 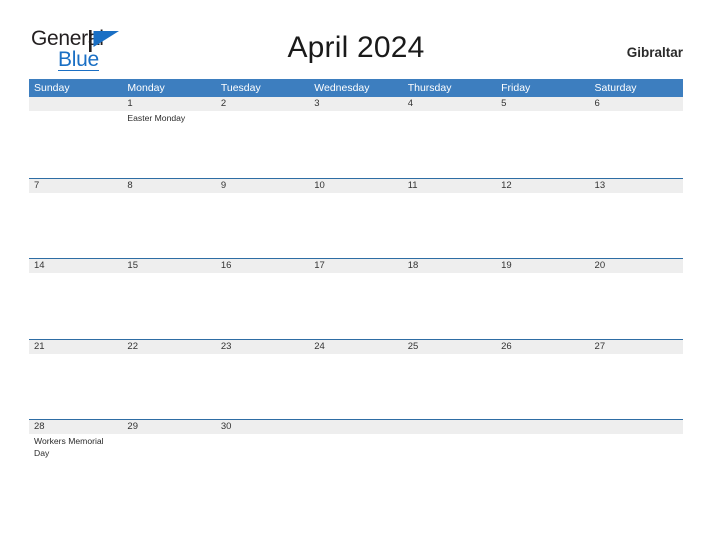 What do you see at coordinates (168, 104) in the screenshot?
I see `day-number-1: 1` at bounding box center [168, 104].